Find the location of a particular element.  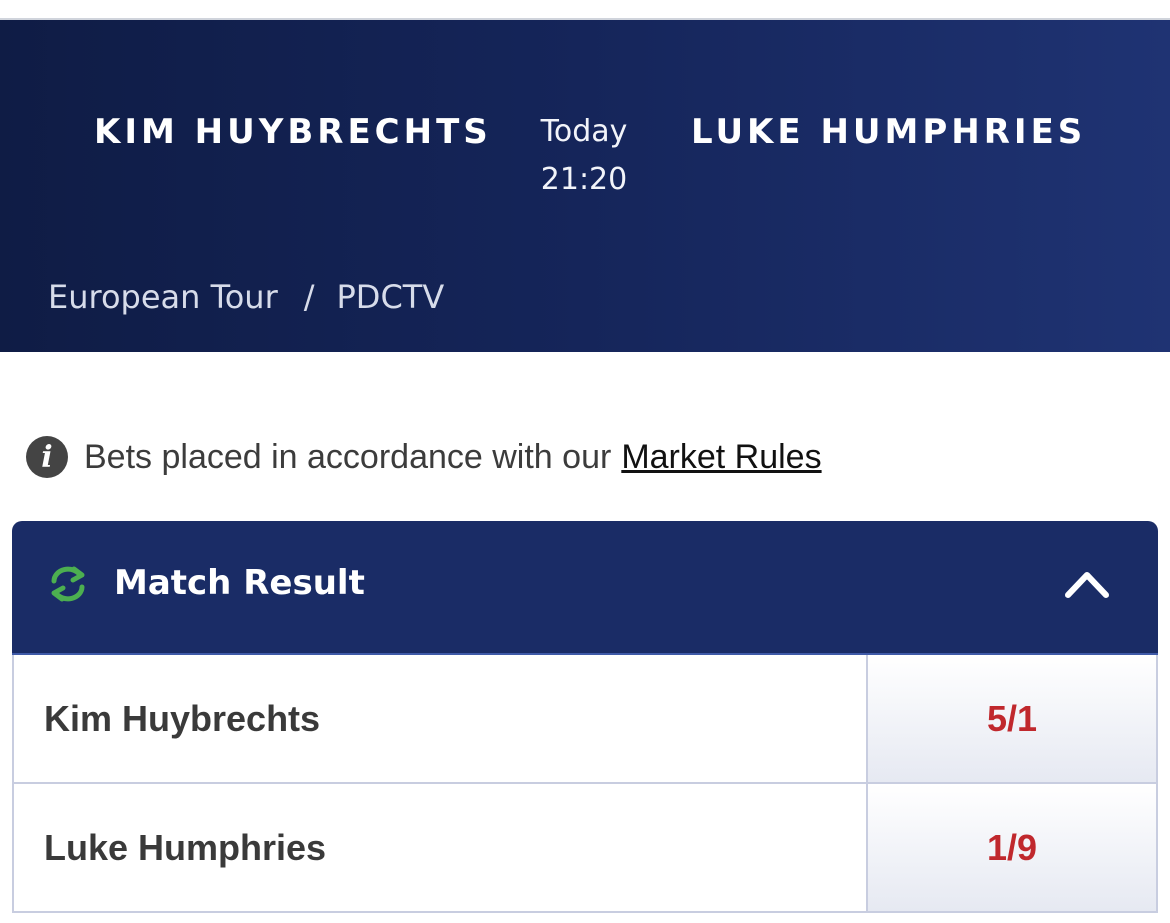

refresh-icon is located at coordinates (68, 584).